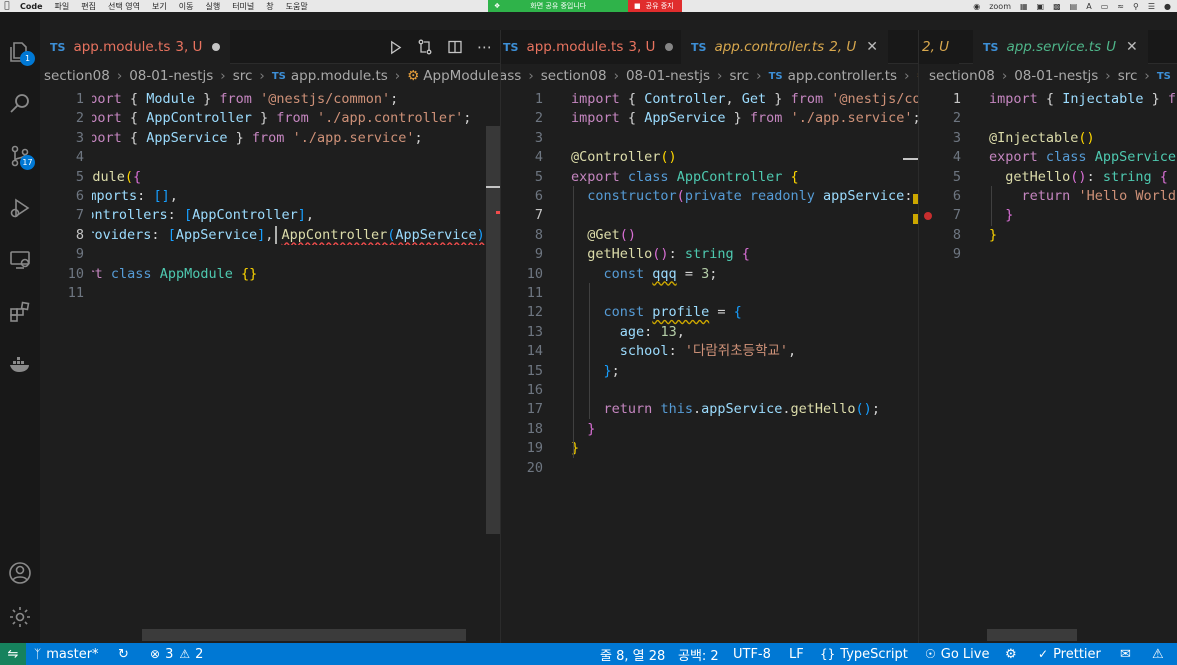 The image size is (1177, 665). I want to click on menu-view: 보기, so click(159, 6).